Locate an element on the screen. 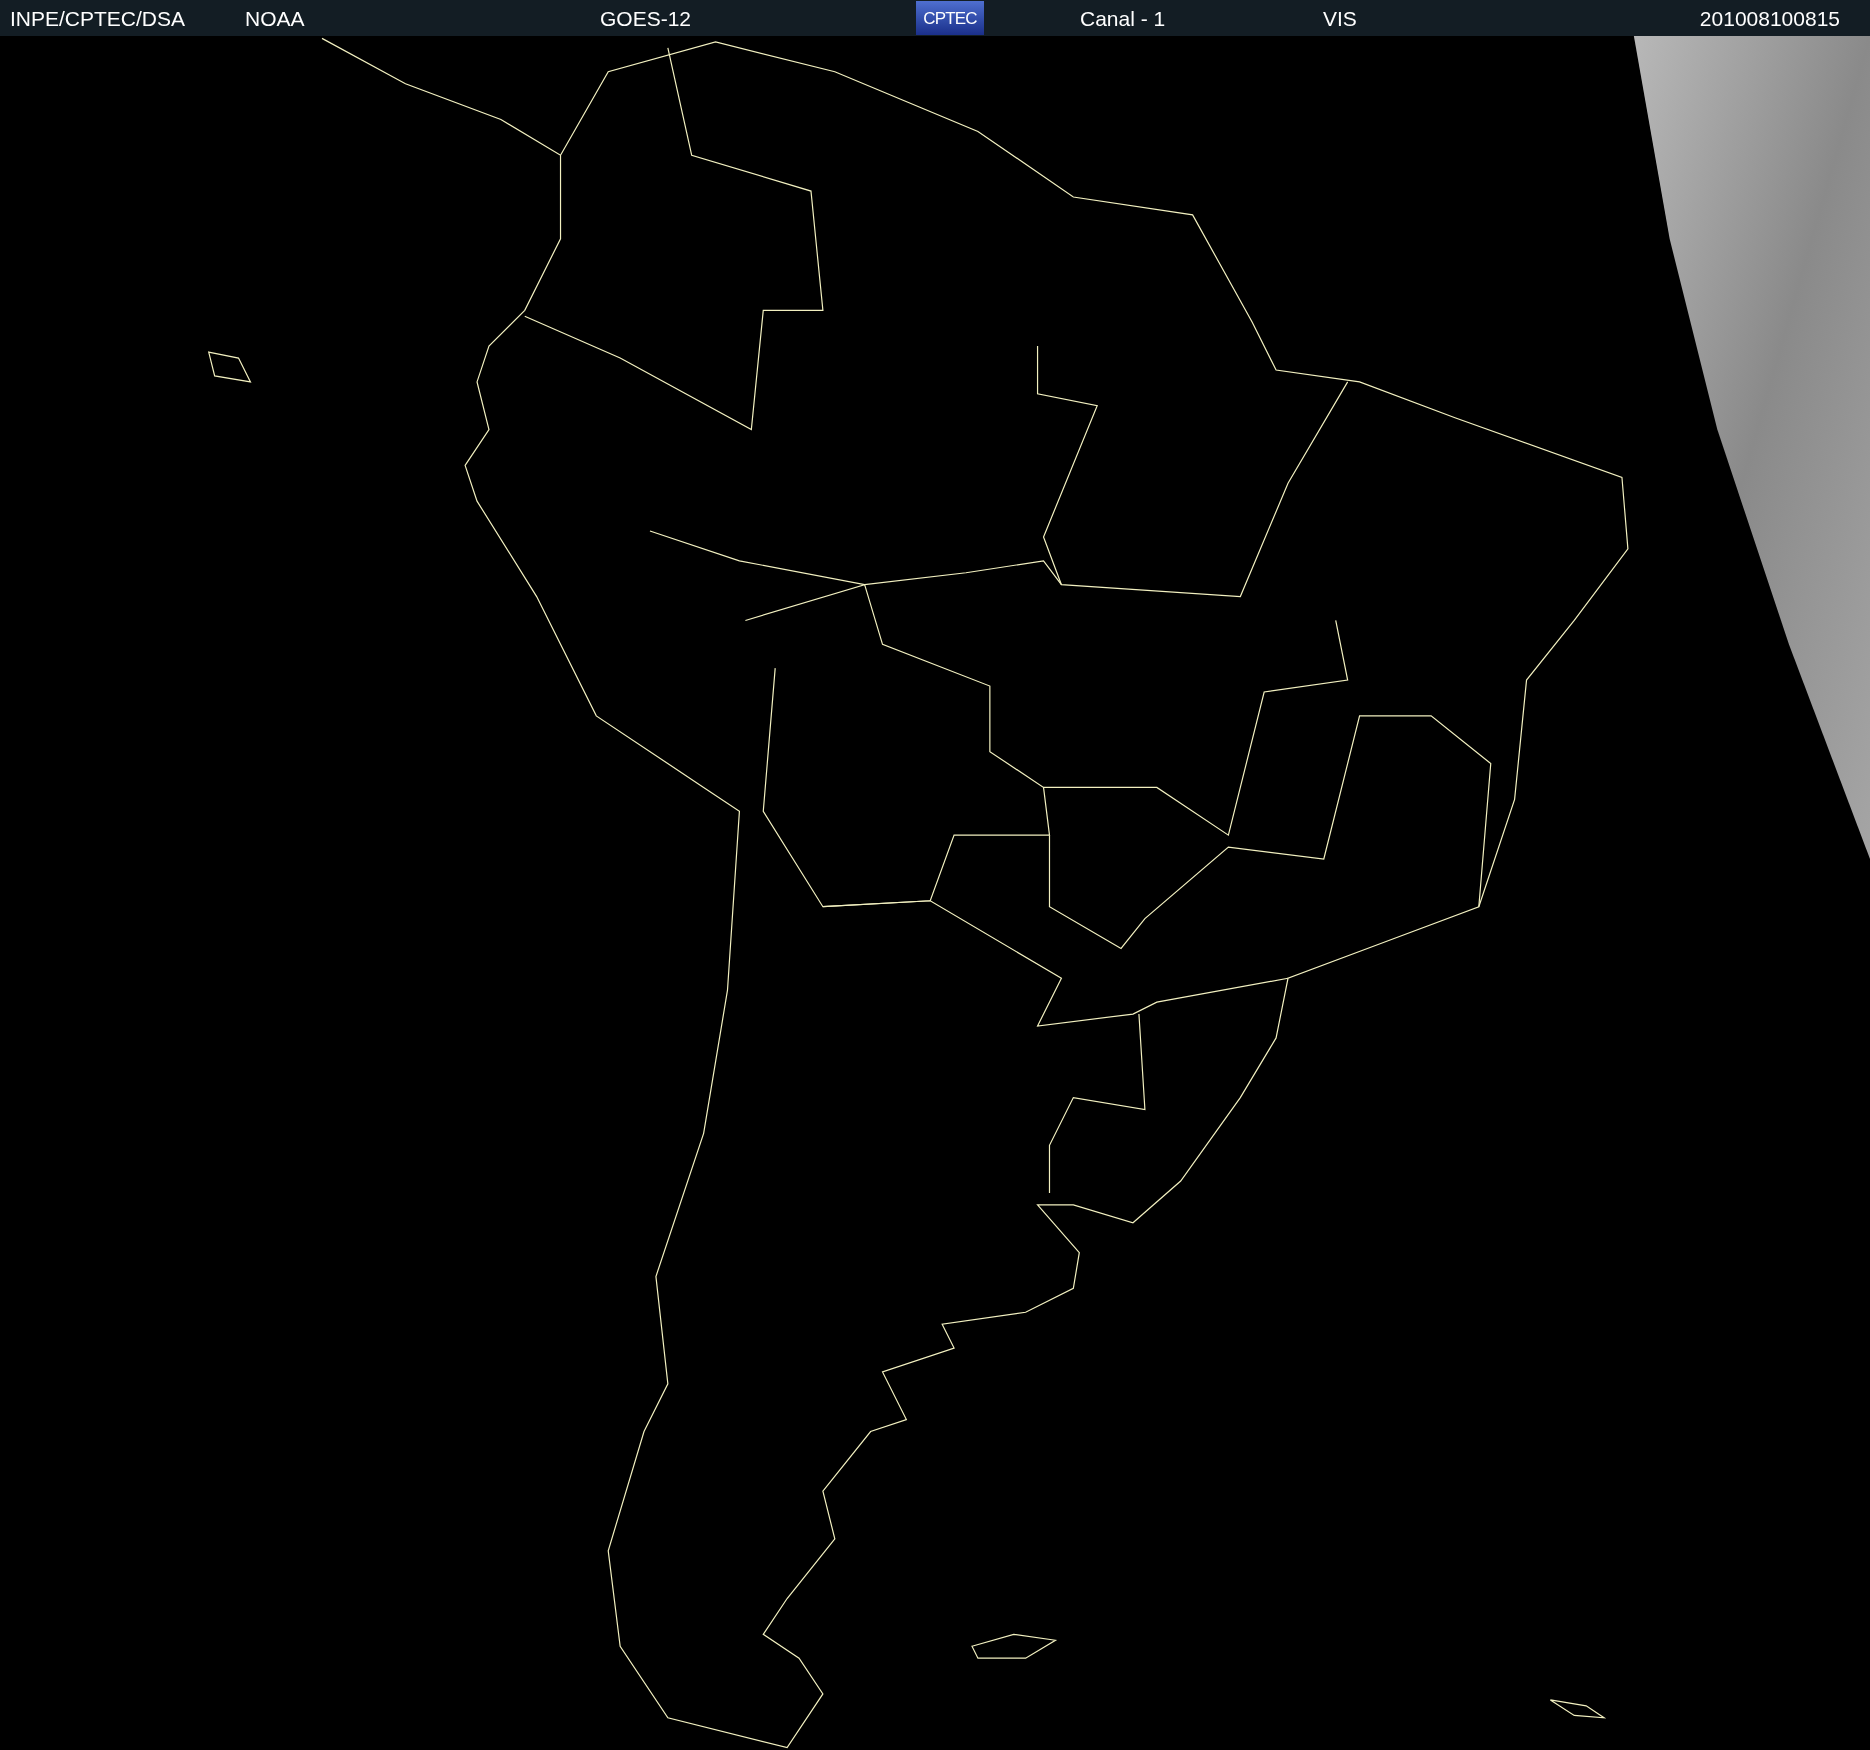  agency-label: NOAA is located at coordinates (275, 18).